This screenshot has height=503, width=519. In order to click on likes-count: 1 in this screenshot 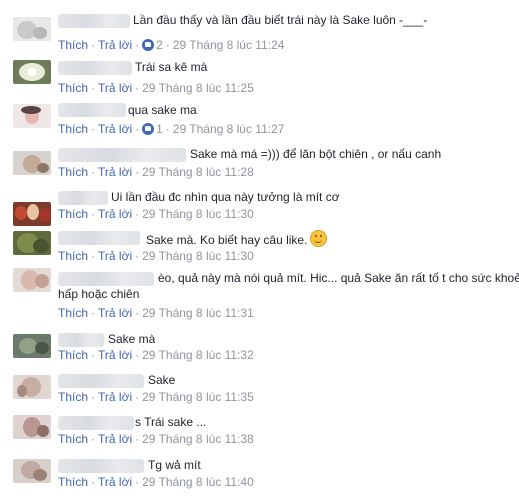, I will do `click(159, 129)`.